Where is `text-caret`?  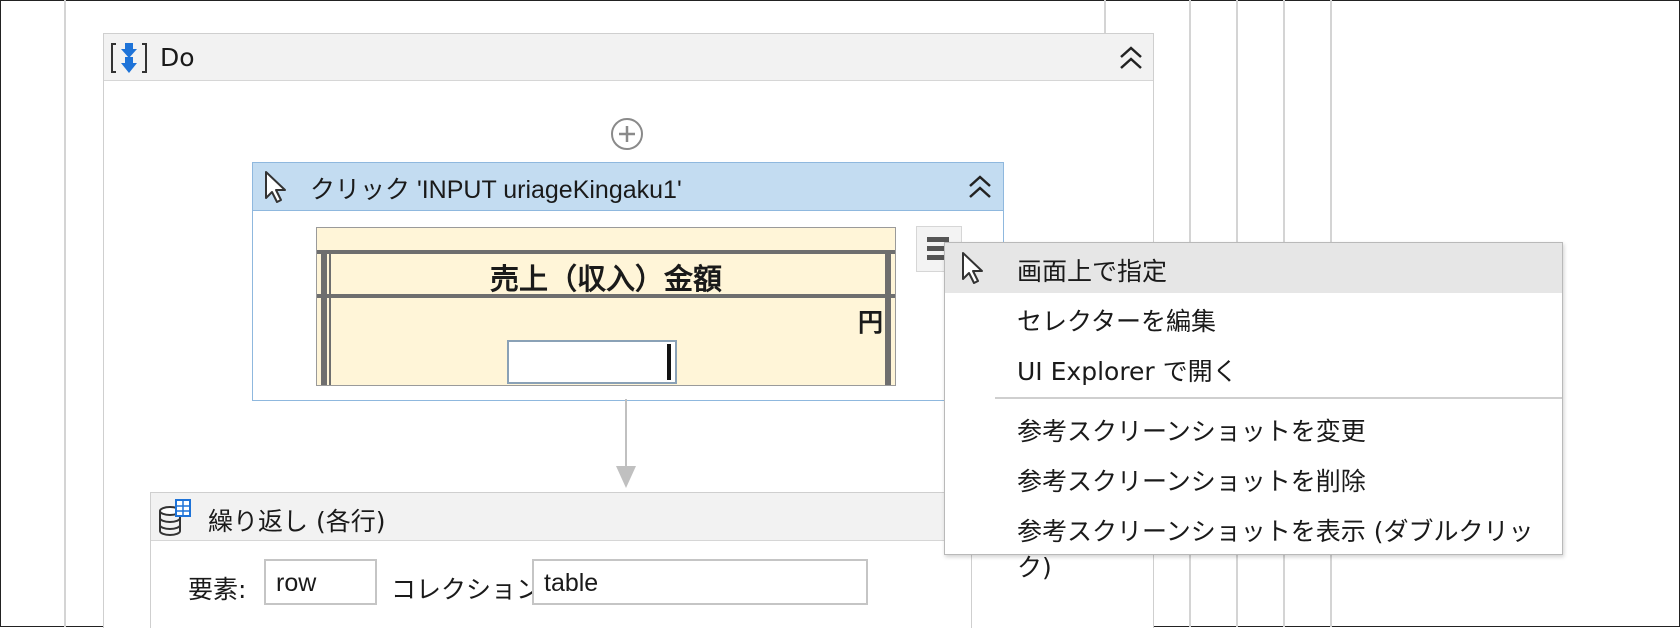
text-caret is located at coordinates (669, 362).